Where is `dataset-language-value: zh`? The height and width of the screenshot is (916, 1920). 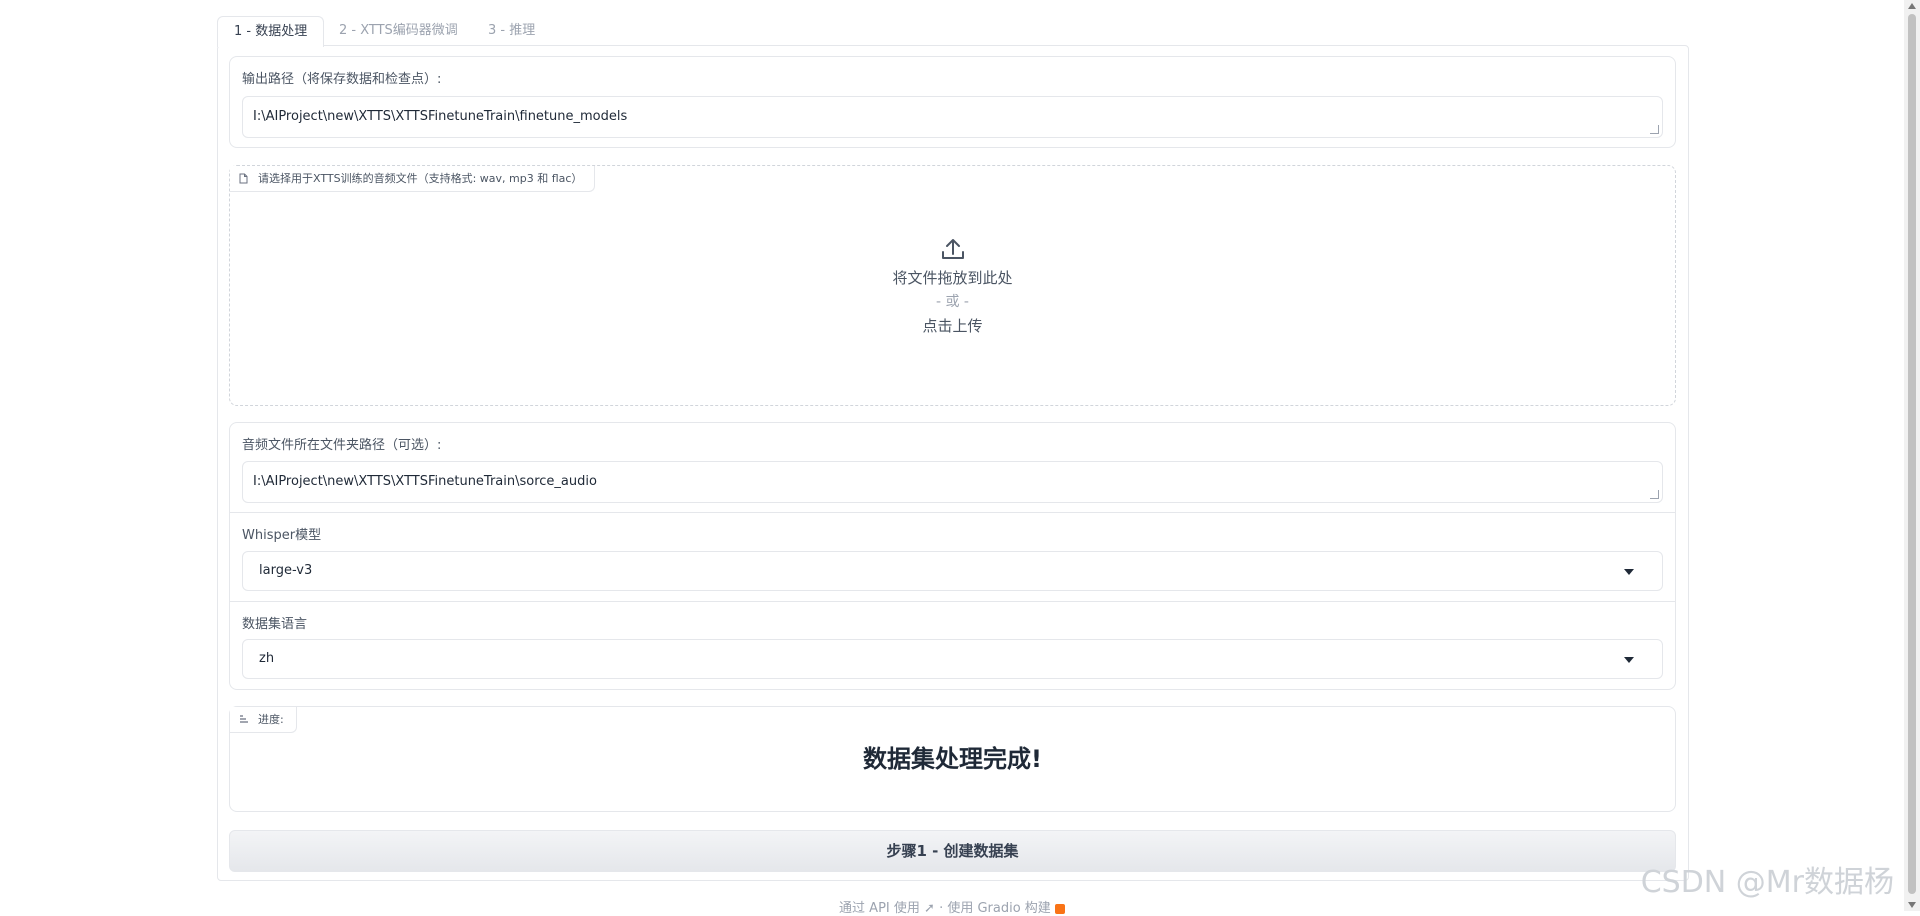 dataset-language-value: zh is located at coordinates (267, 658).